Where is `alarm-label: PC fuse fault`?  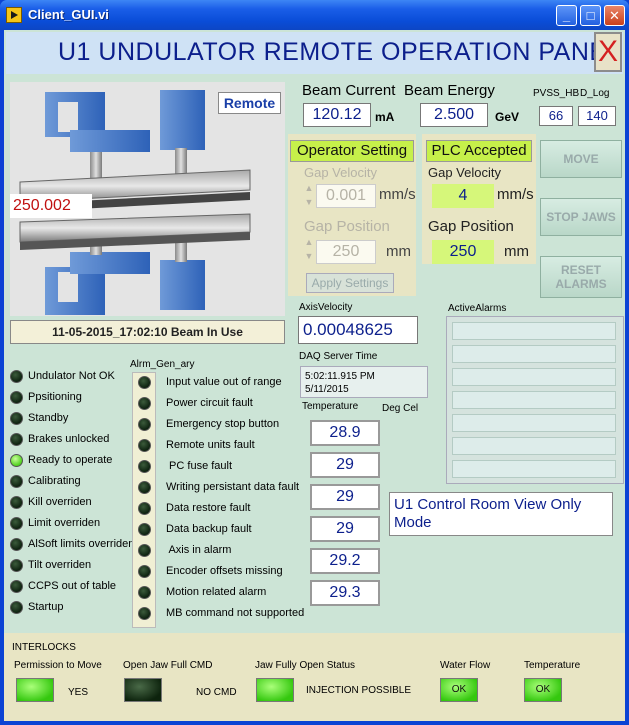
alarm-label: PC fuse fault is located at coordinates (199, 466).